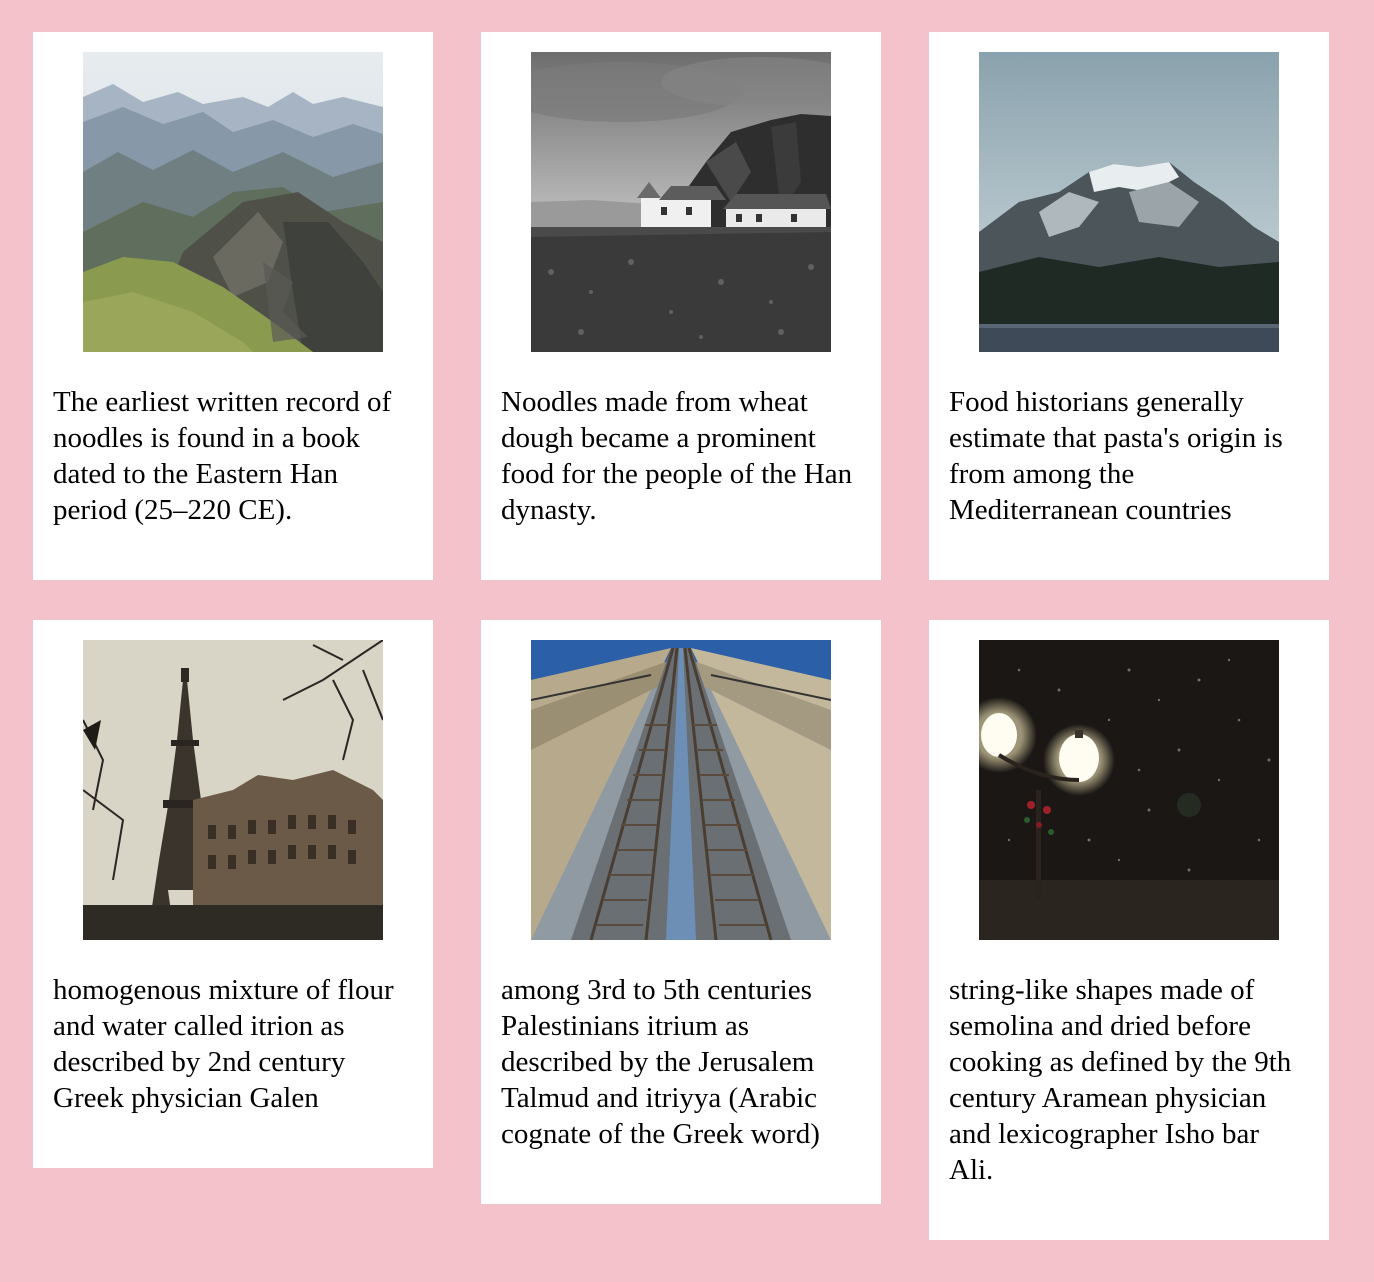  Describe the element at coordinates (1129, 202) in the screenshot. I see `snowy-peak-icon` at that location.